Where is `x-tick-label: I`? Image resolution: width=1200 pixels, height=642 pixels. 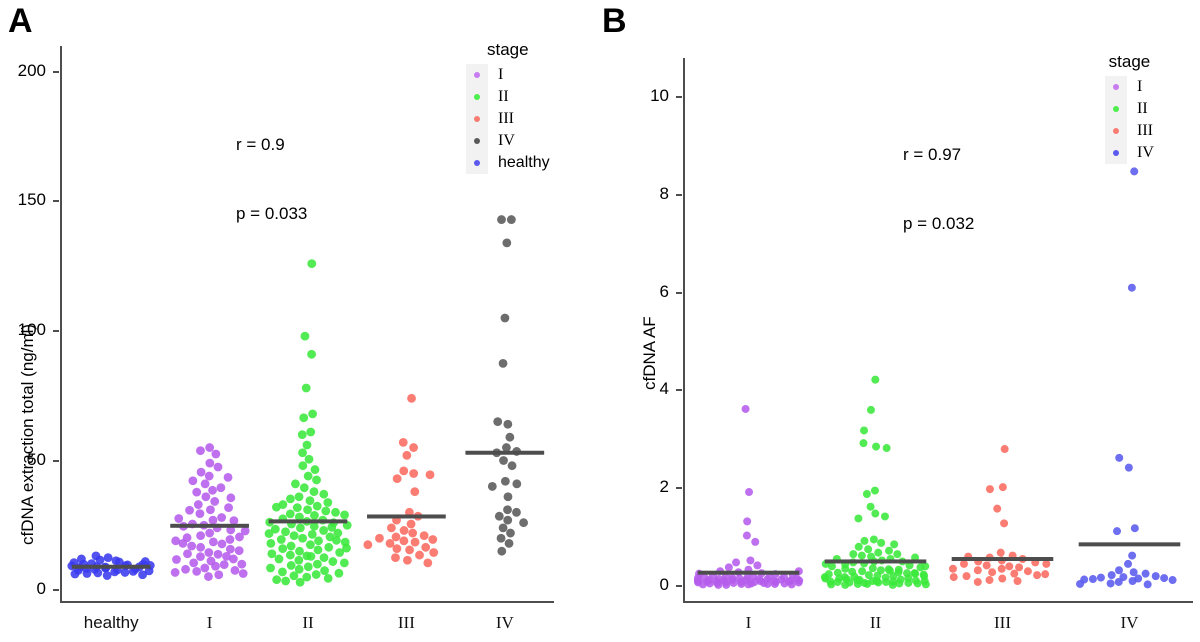 x-tick-label: I is located at coordinates (748, 622).